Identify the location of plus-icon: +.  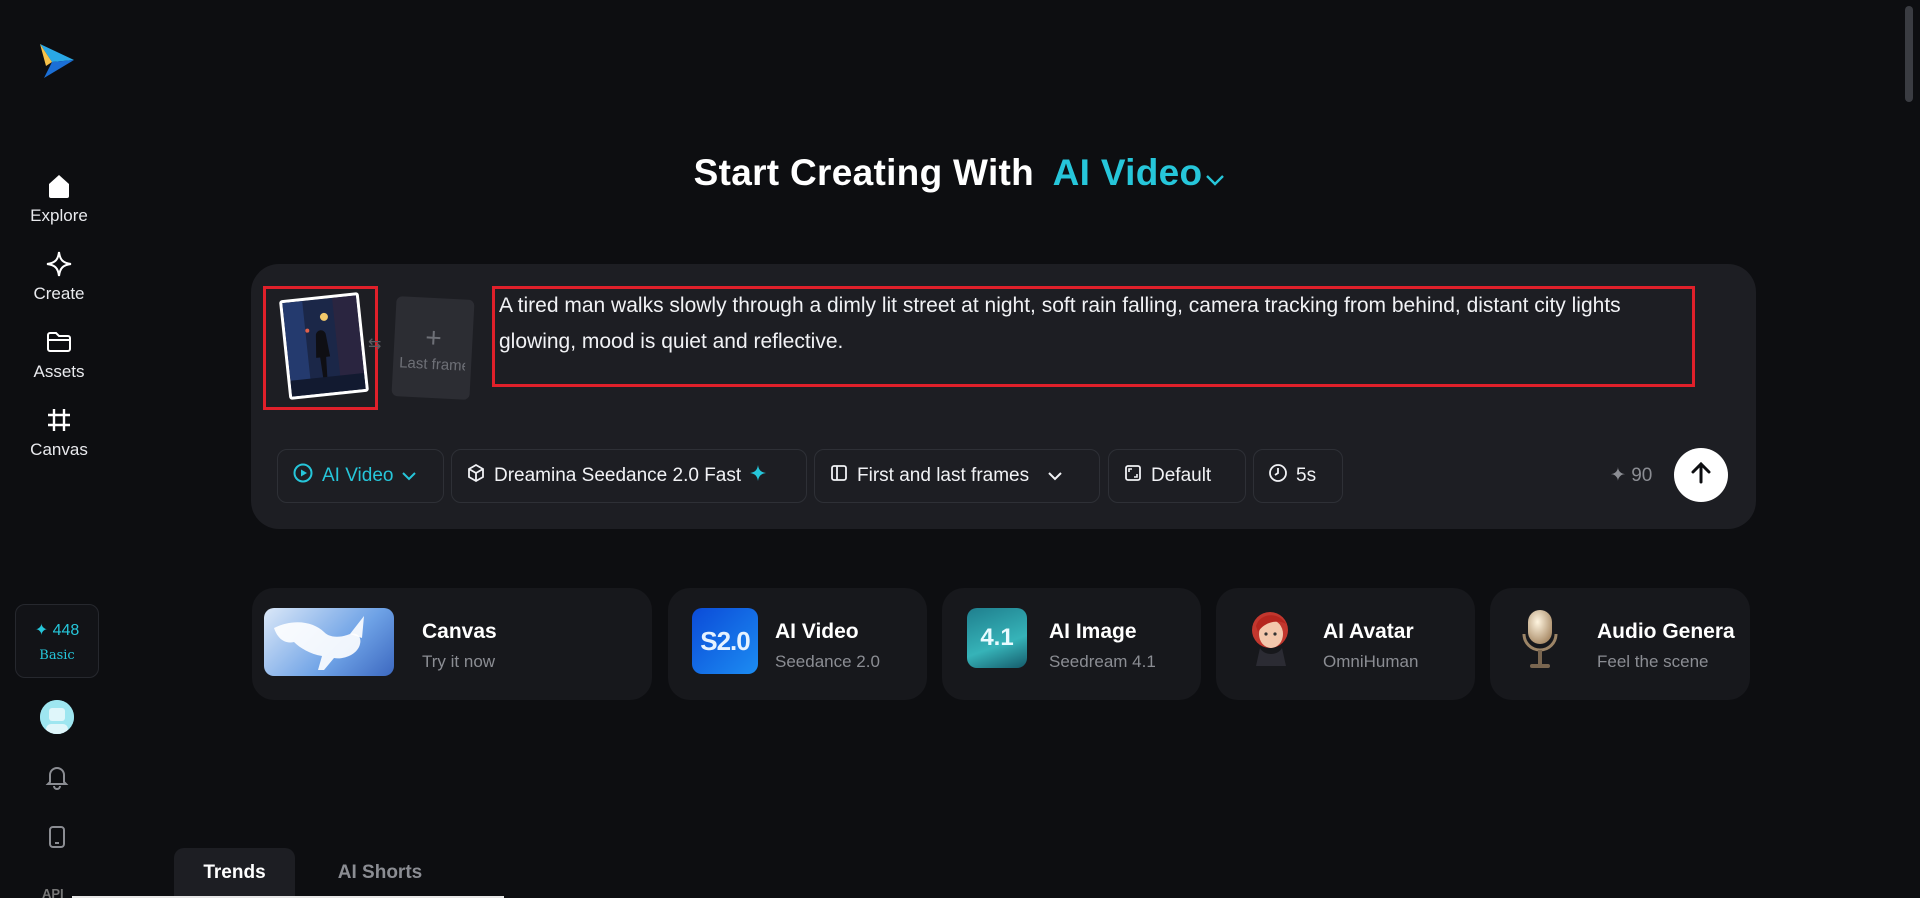
(433, 337).